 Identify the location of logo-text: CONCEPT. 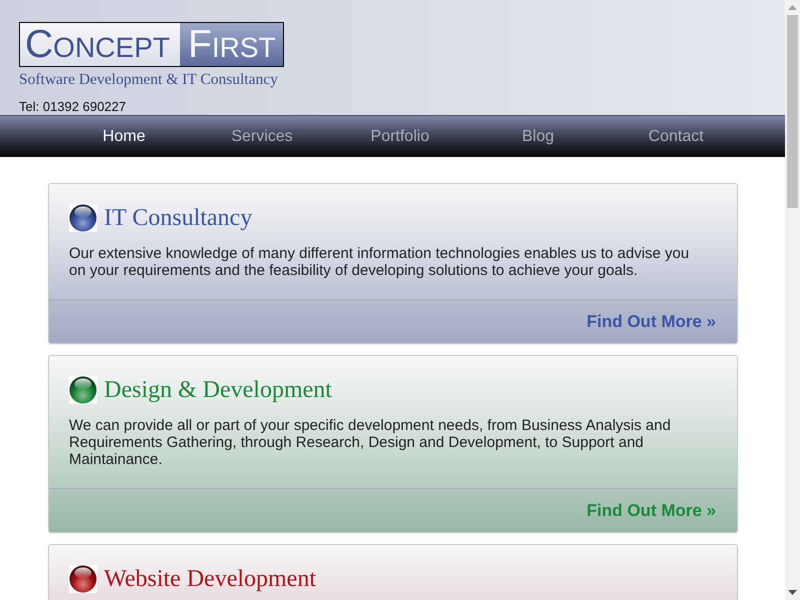
(100, 44).